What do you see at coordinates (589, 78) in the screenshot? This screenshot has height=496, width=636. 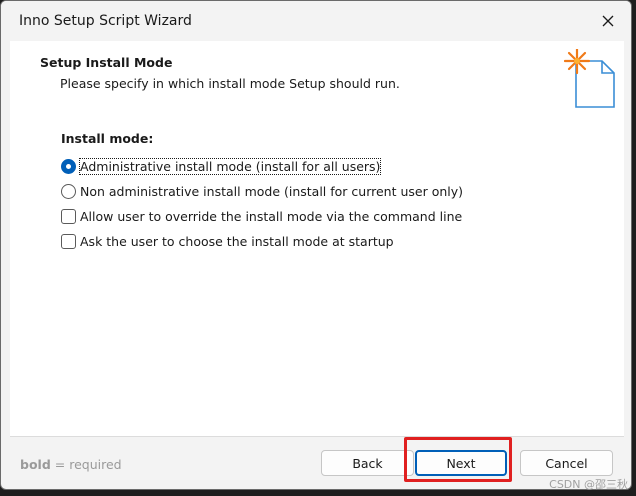 I see `wizard-document-icon` at bounding box center [589, 78].